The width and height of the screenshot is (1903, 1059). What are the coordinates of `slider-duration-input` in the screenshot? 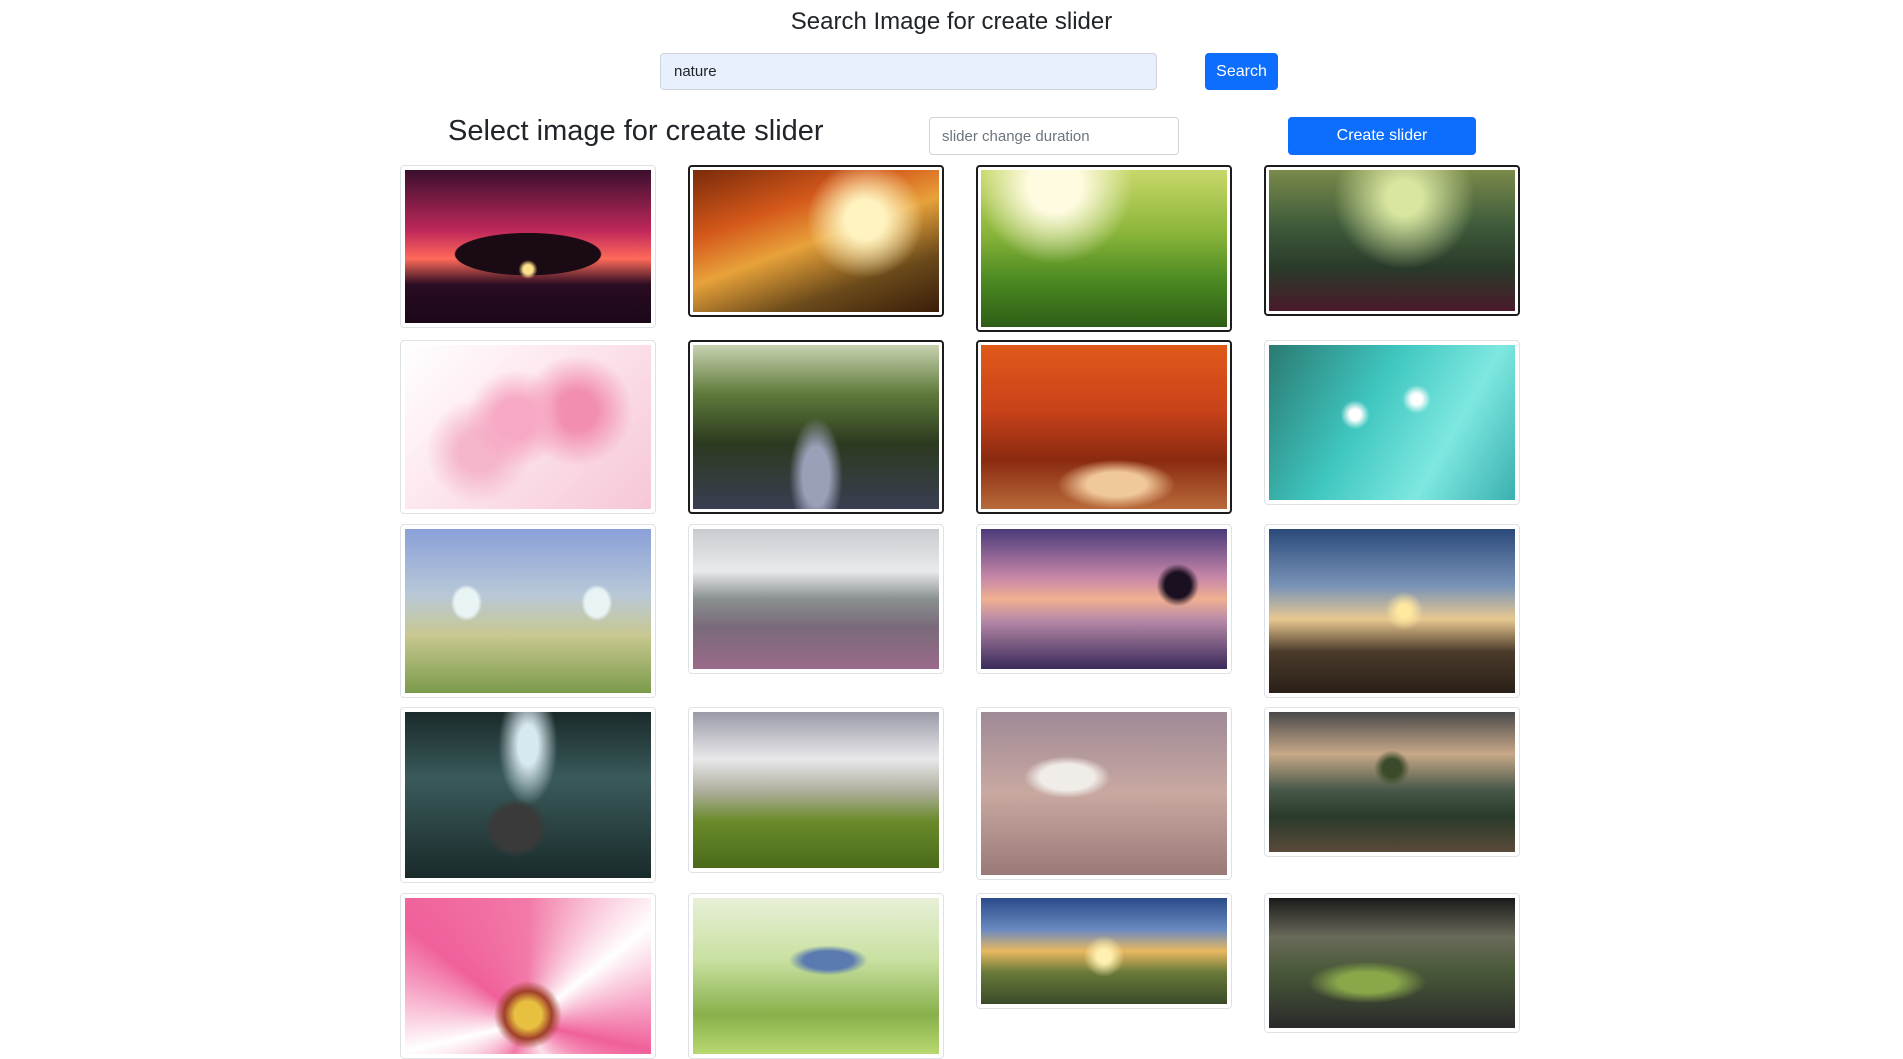 It's located at (1054, 136).